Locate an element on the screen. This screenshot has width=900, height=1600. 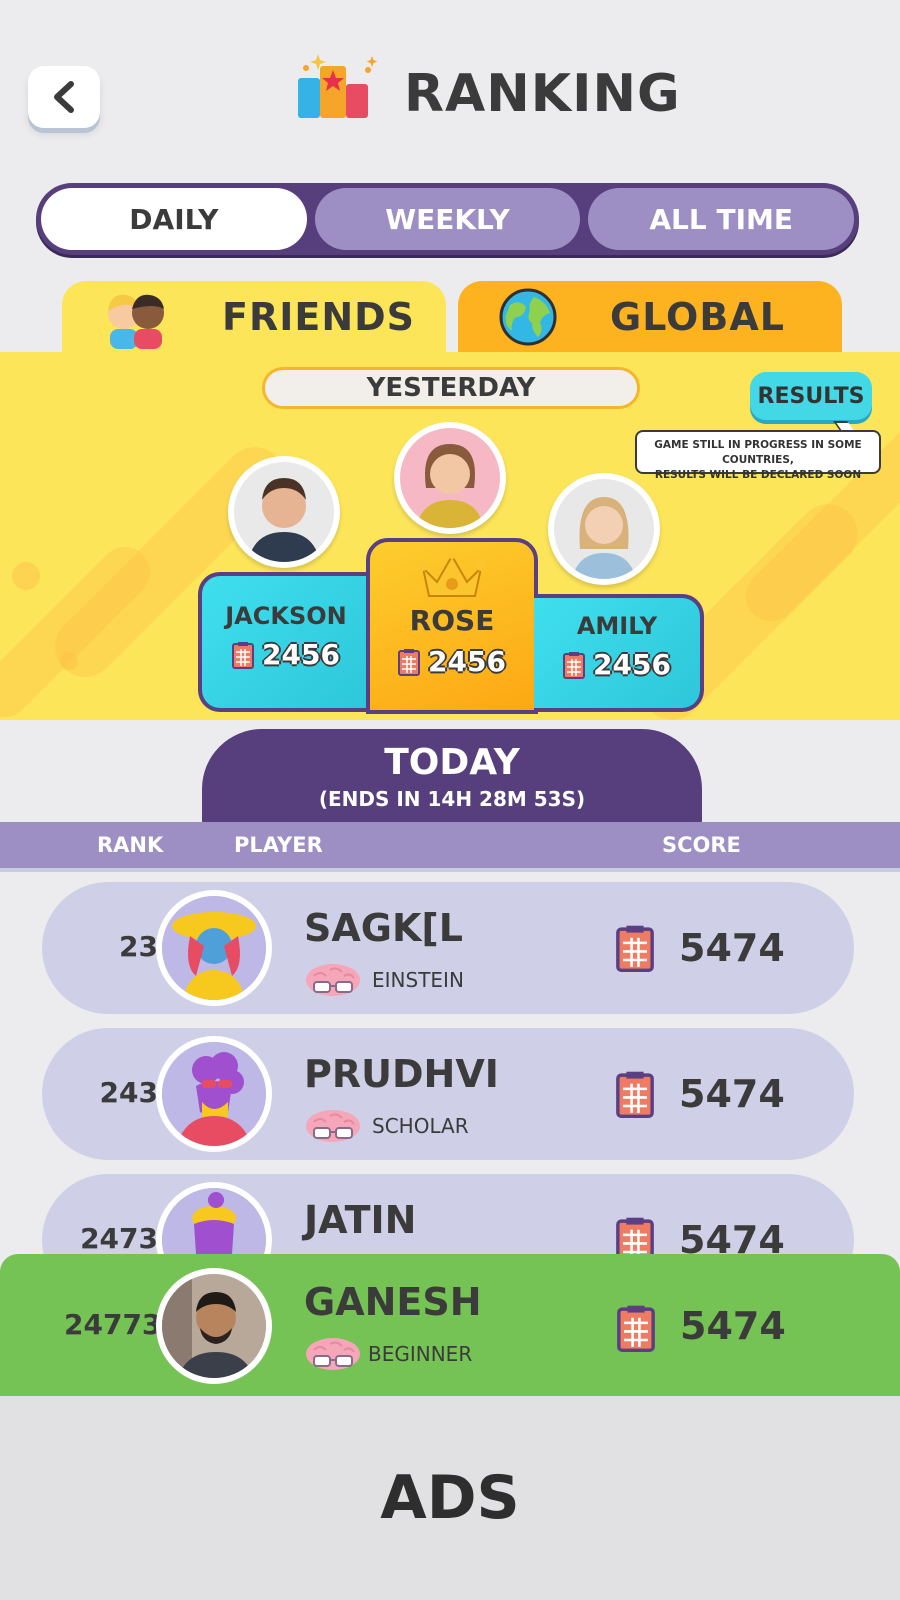
today-countdown: (ENDS IN 14H 28M 53S) is located at coordinates (452, 798).